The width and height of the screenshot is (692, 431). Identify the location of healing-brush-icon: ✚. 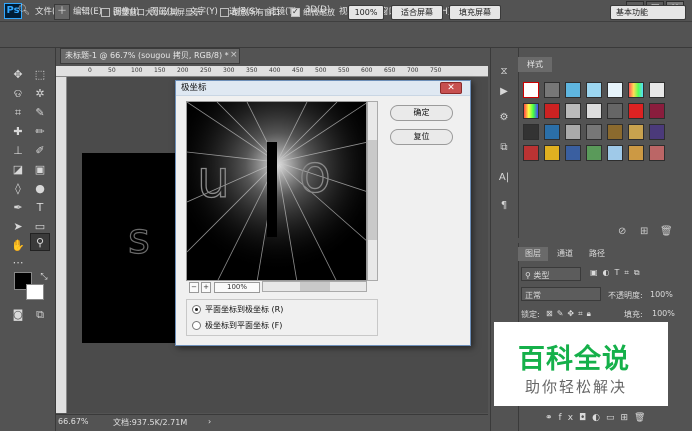
(18, 132).